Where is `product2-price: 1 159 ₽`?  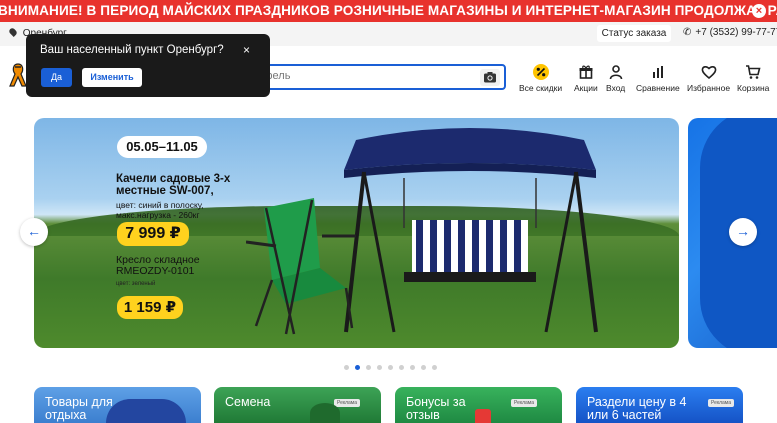
product2-price: 1 159 ₽ is located at coordinates (150, 307).